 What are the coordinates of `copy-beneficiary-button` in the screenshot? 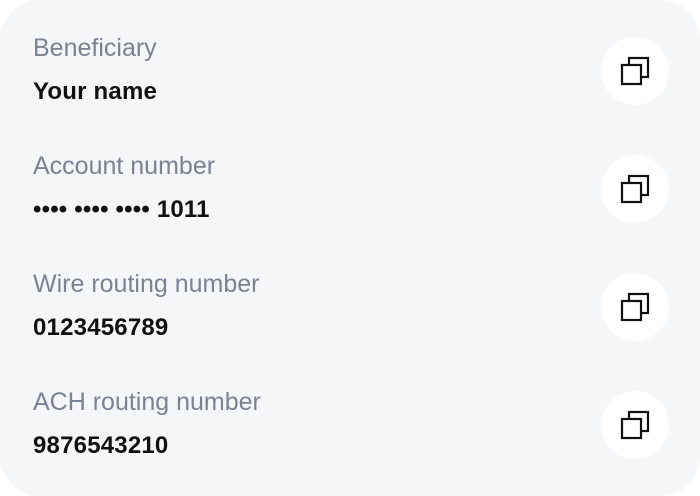 It's located at (635, 71).